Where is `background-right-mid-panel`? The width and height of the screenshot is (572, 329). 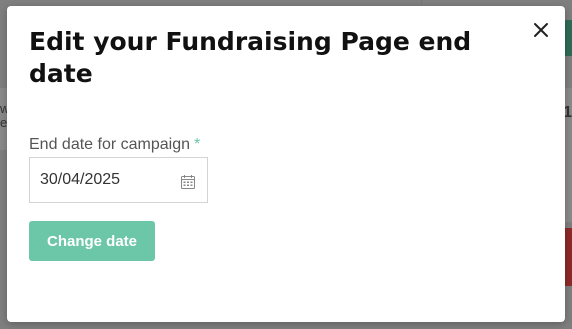 background-right-mid-panel is located at coordinates (568, 186).